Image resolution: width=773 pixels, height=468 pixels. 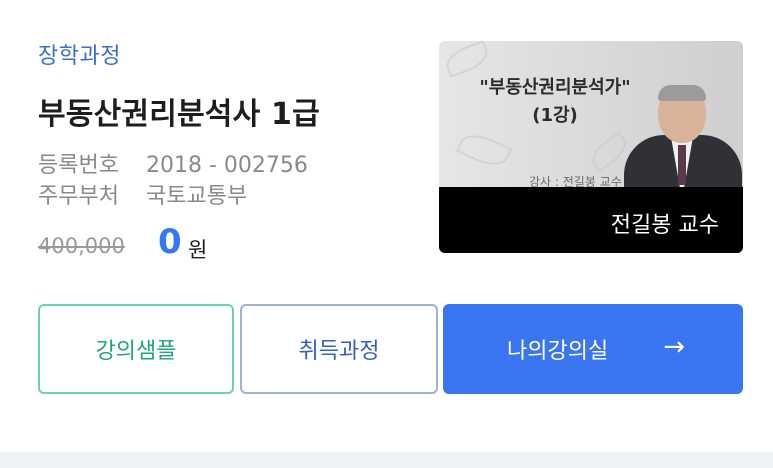 I want to click on currency-unit: 원, so click(x=198, y=250).